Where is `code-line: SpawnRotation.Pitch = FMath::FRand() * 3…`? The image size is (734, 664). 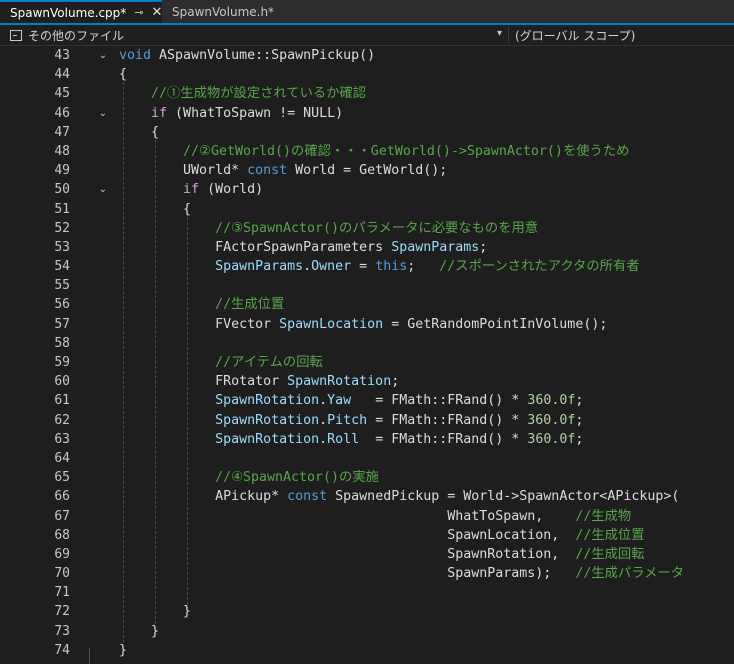
code-line: SpawnRotation.Pitch = FMath::FRand() * 3… is located at coordinates (401, 420).